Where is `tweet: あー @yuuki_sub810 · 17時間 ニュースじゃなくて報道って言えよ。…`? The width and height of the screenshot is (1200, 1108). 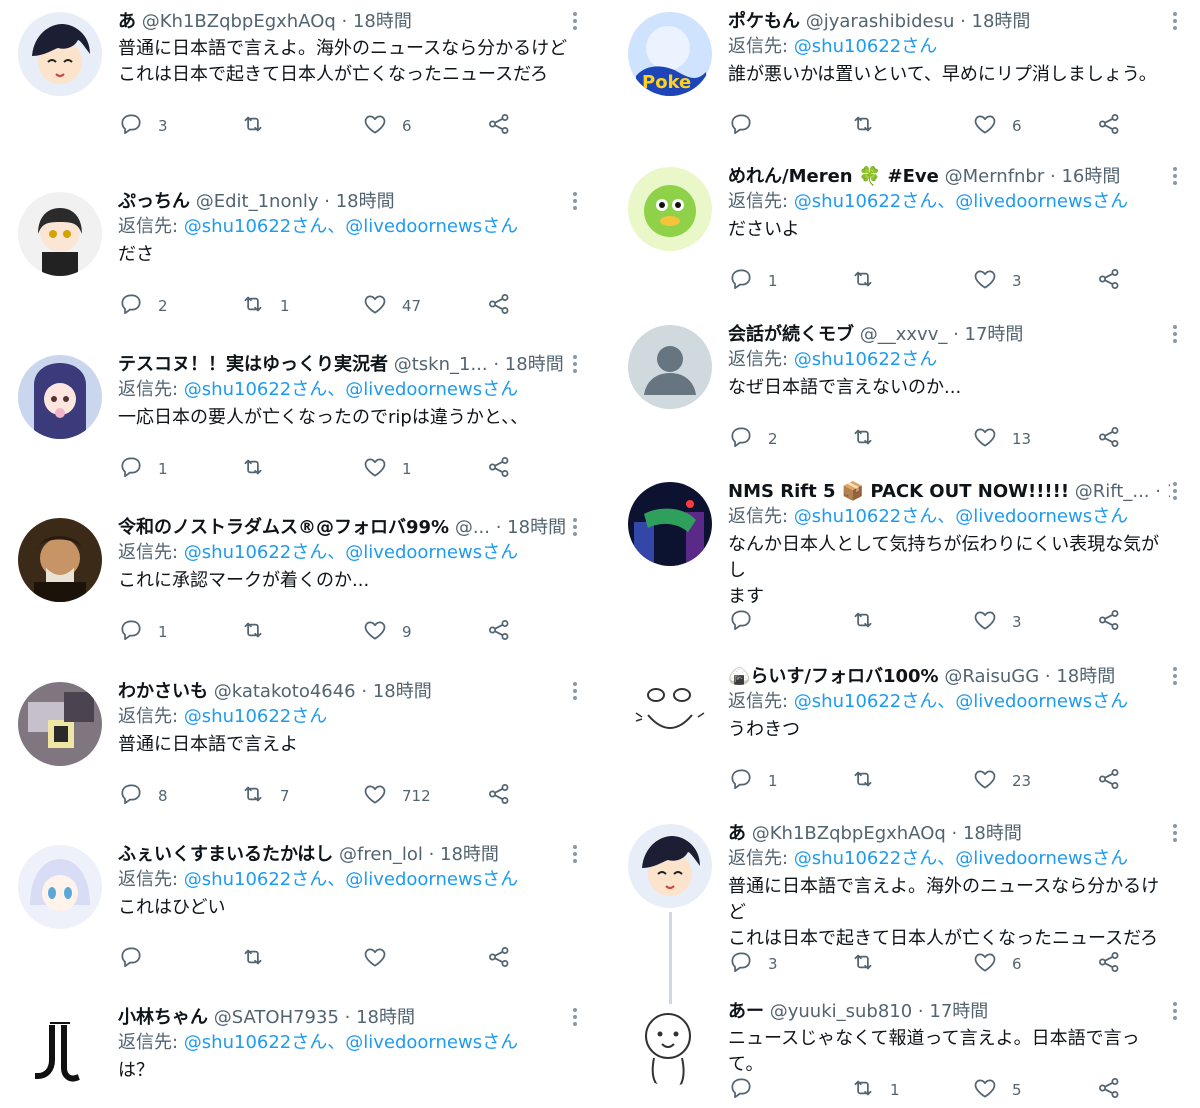 tweet: あー @yuuki_sub810 · 17時間 ニュースじゃなくて報道って言えよ。… is located at coordinates (905, 1049).